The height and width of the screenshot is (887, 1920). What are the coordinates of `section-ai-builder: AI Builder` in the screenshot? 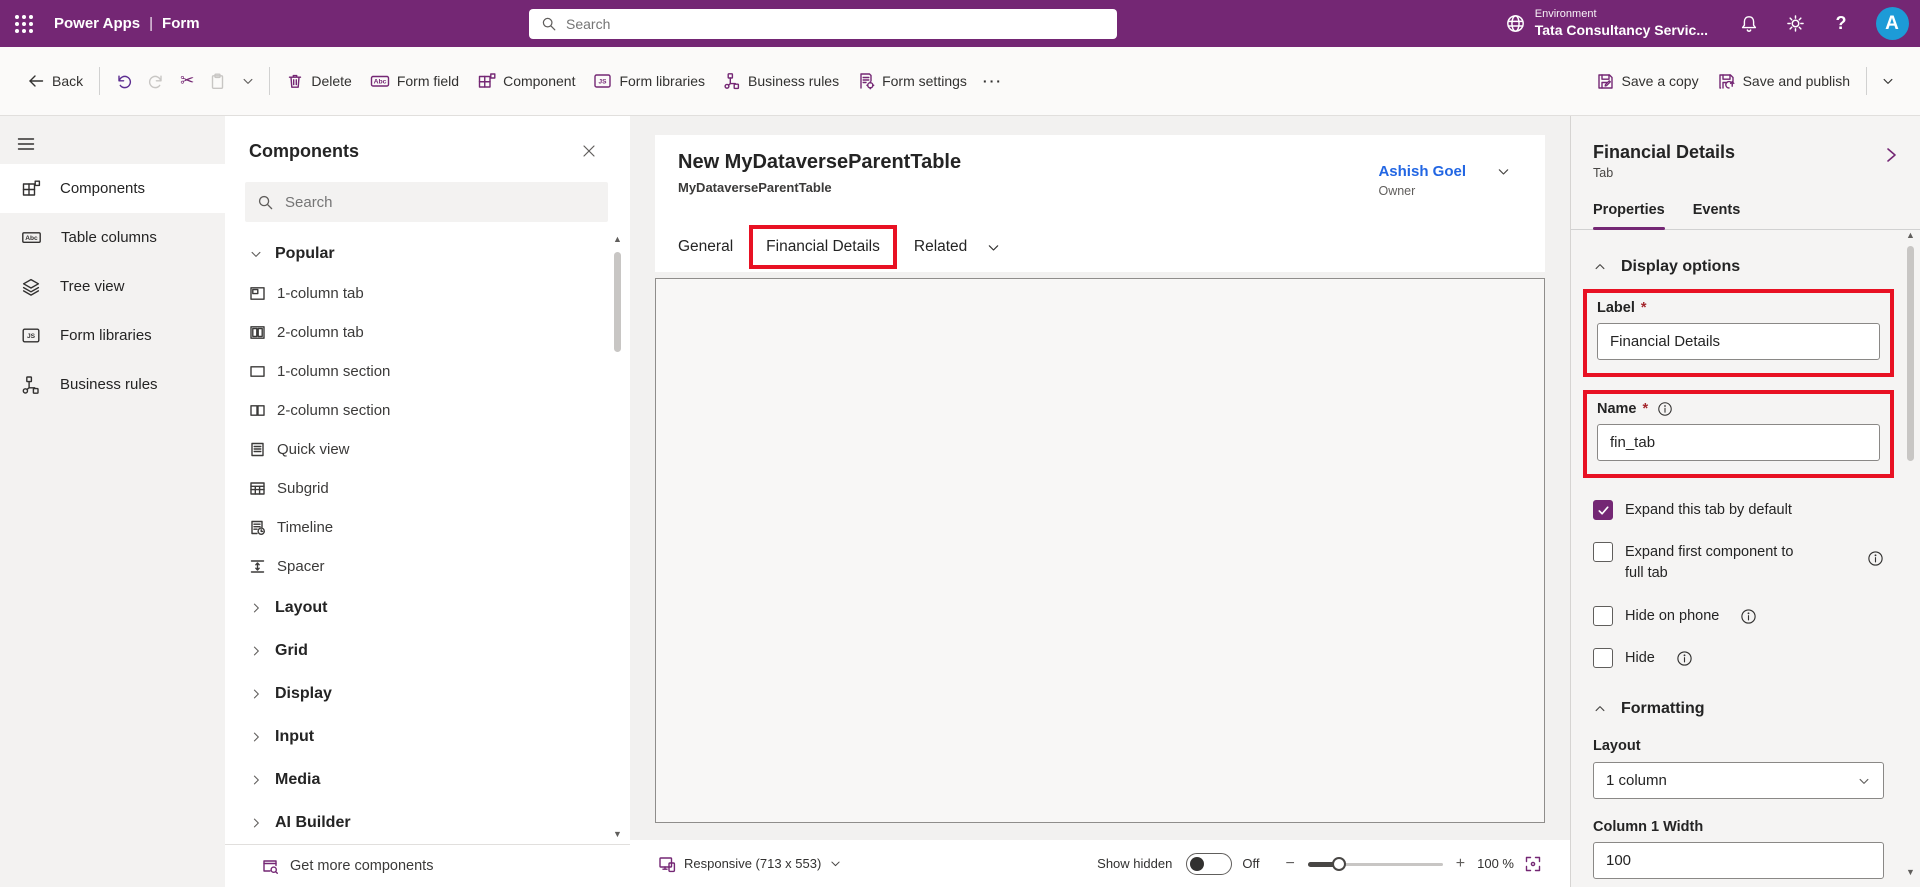 It's located at (439, 822).